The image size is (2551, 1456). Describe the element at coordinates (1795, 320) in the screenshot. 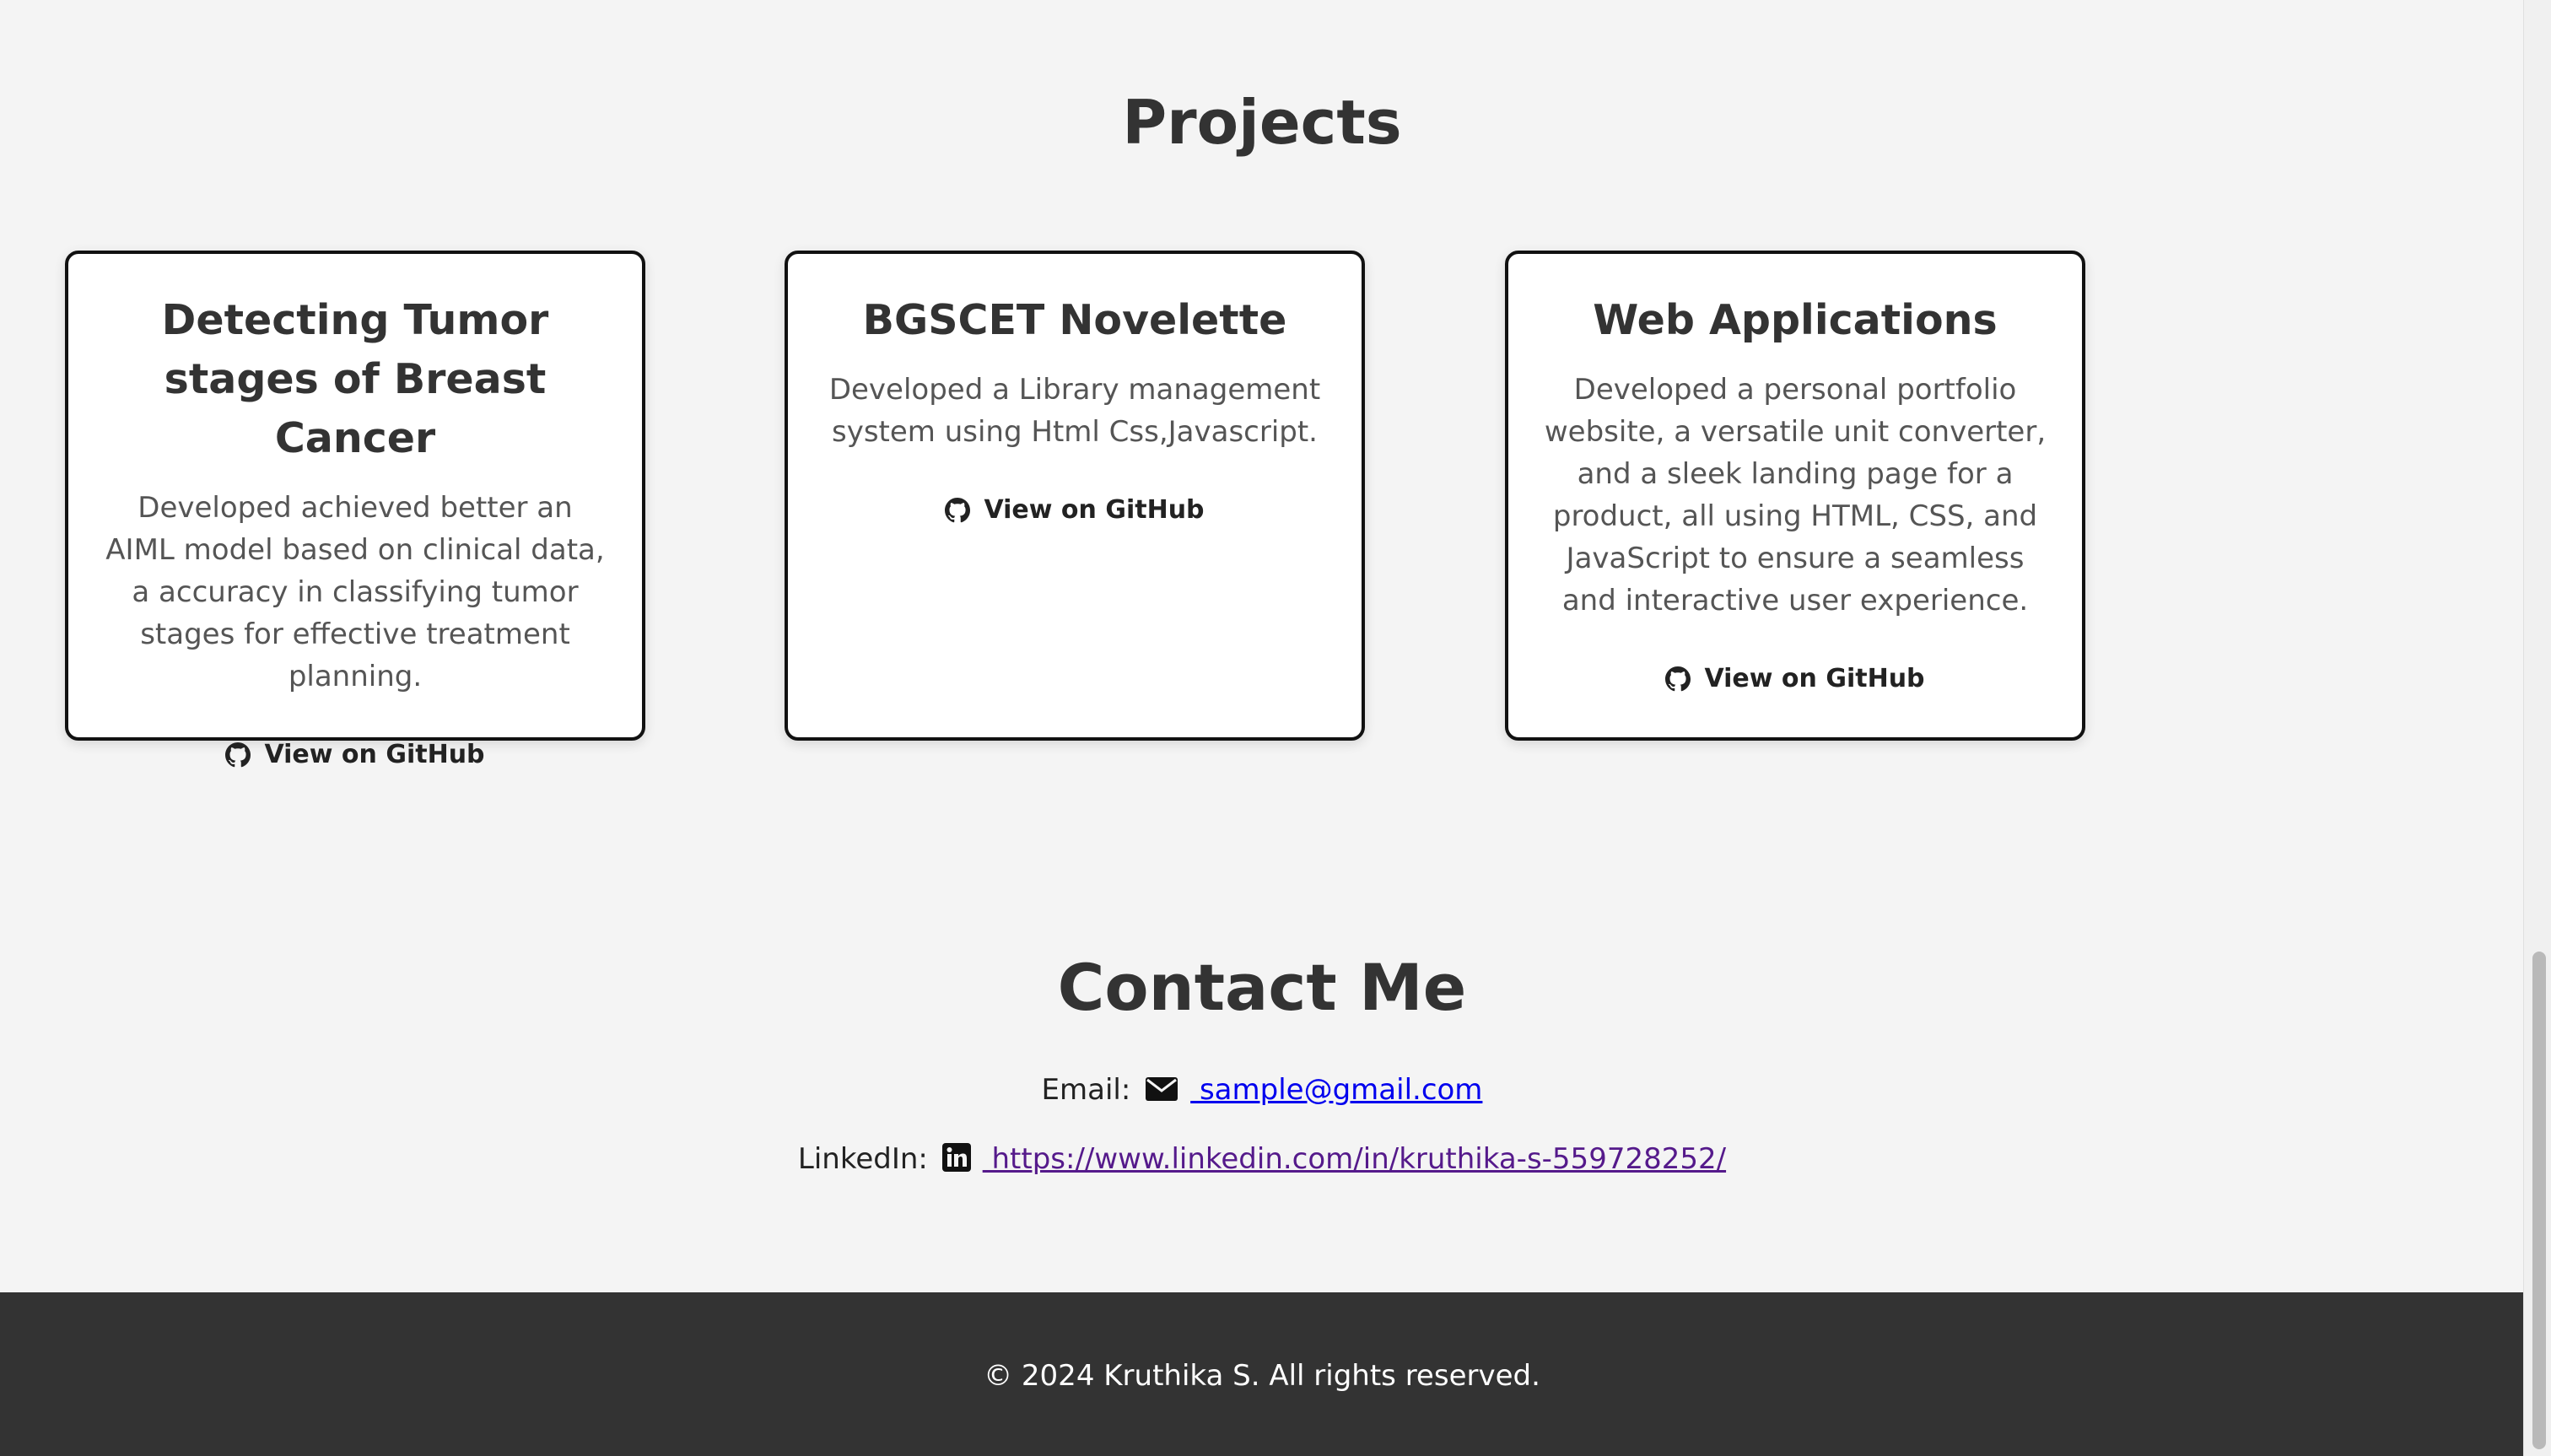

I see `project-title: Web Applications` at that location.